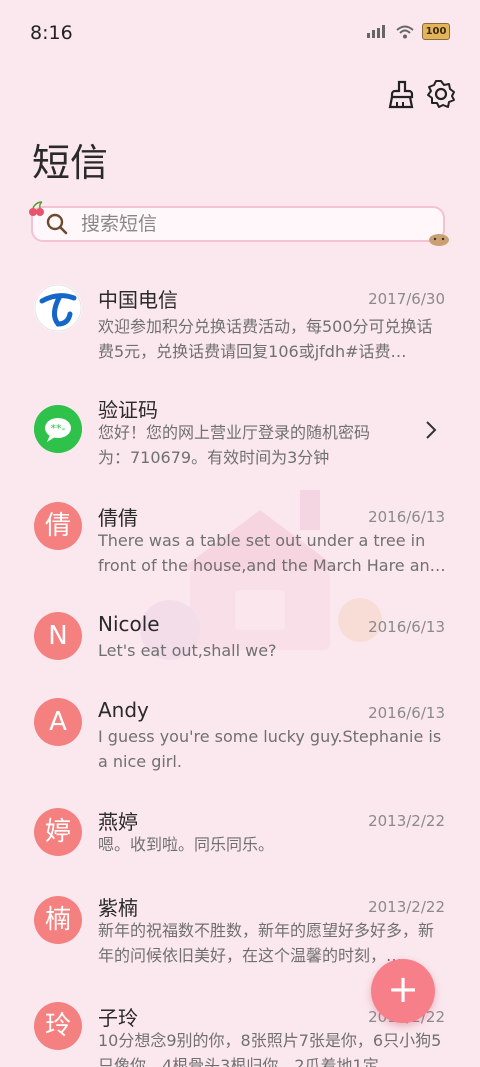 The height and width of the screenshot is (1067, 480). What do you see at coordinates (436, 31) in the screenshot?
I see `battery-icon: 100` at bounding box center [436, 31].